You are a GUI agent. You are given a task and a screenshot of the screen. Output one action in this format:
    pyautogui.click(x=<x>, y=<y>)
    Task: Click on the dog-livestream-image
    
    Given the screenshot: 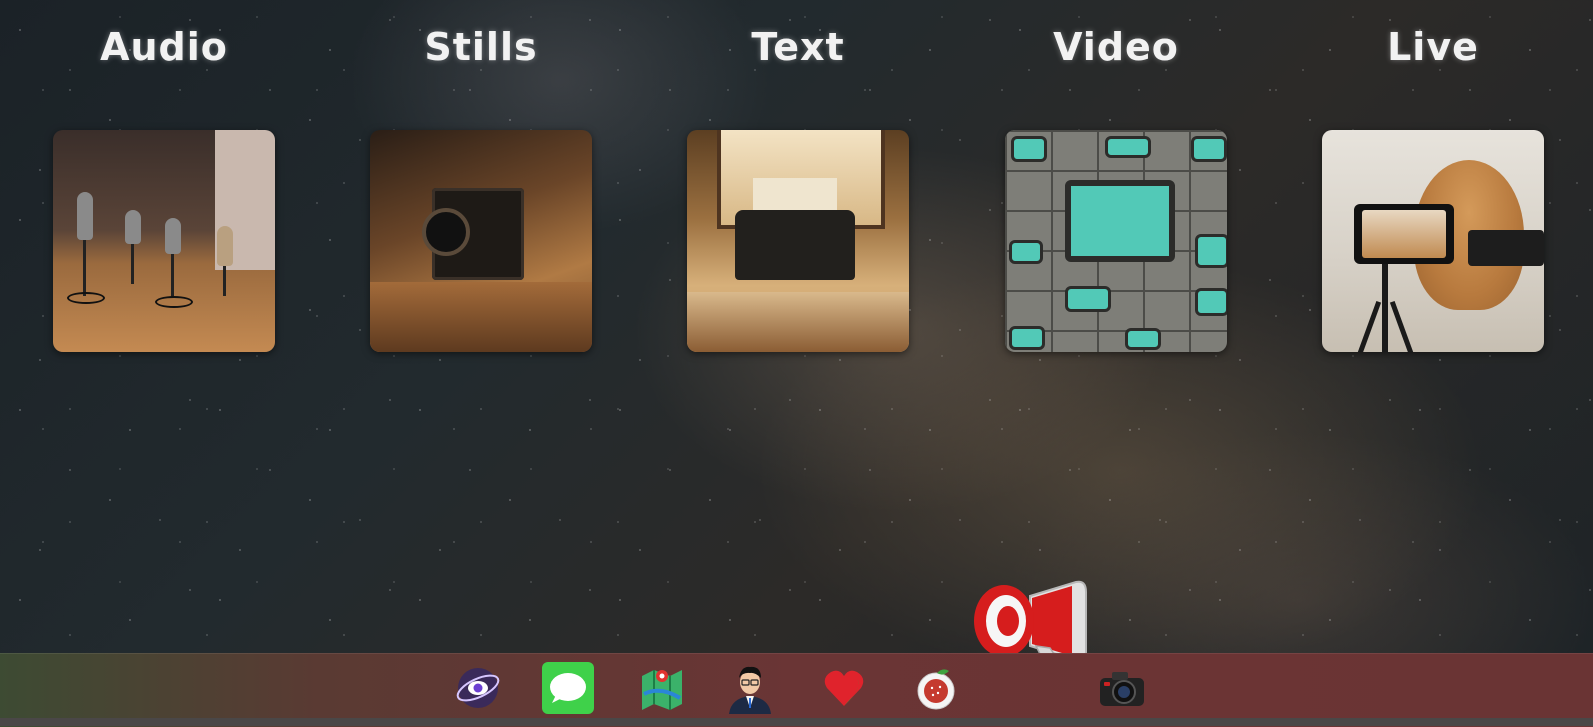 What is the action you would take?
    pyautogui.click(x=1433, y=241)
    